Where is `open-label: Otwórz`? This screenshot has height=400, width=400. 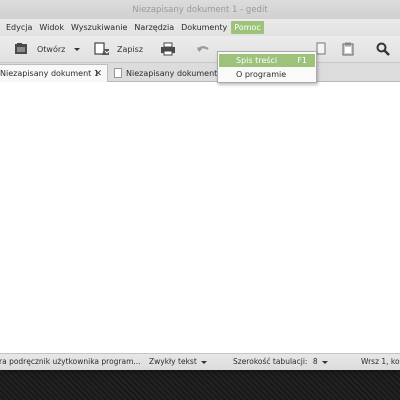 open-label: Otwórz is located at coordinates (51, 49).